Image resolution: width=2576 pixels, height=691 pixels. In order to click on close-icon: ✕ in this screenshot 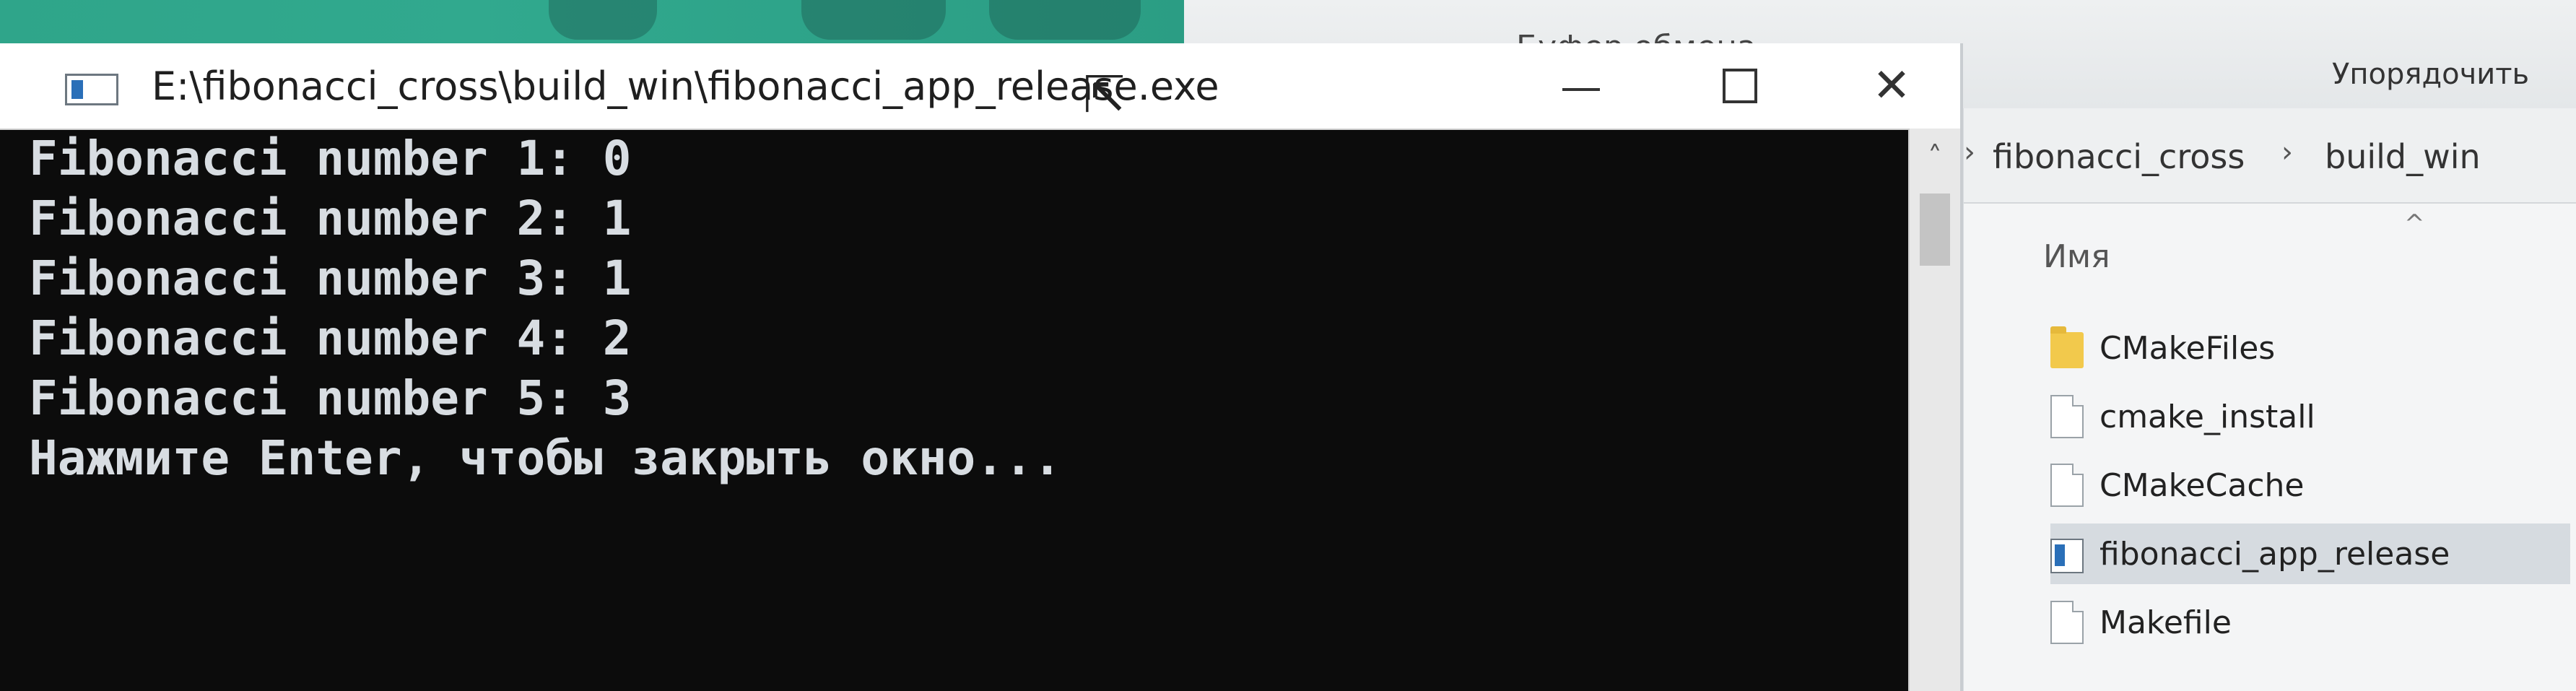, I will do `click(1892, 86)`.